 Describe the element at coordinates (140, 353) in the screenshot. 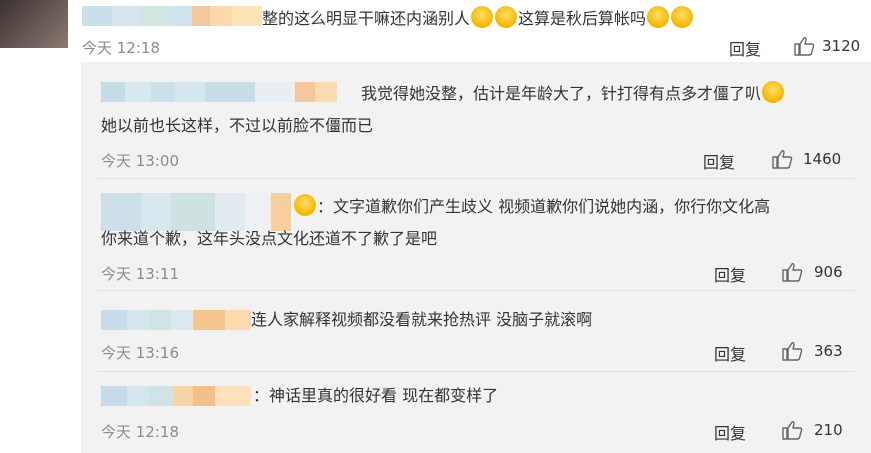

I see `reply-time: 今天 13:16` at that location.